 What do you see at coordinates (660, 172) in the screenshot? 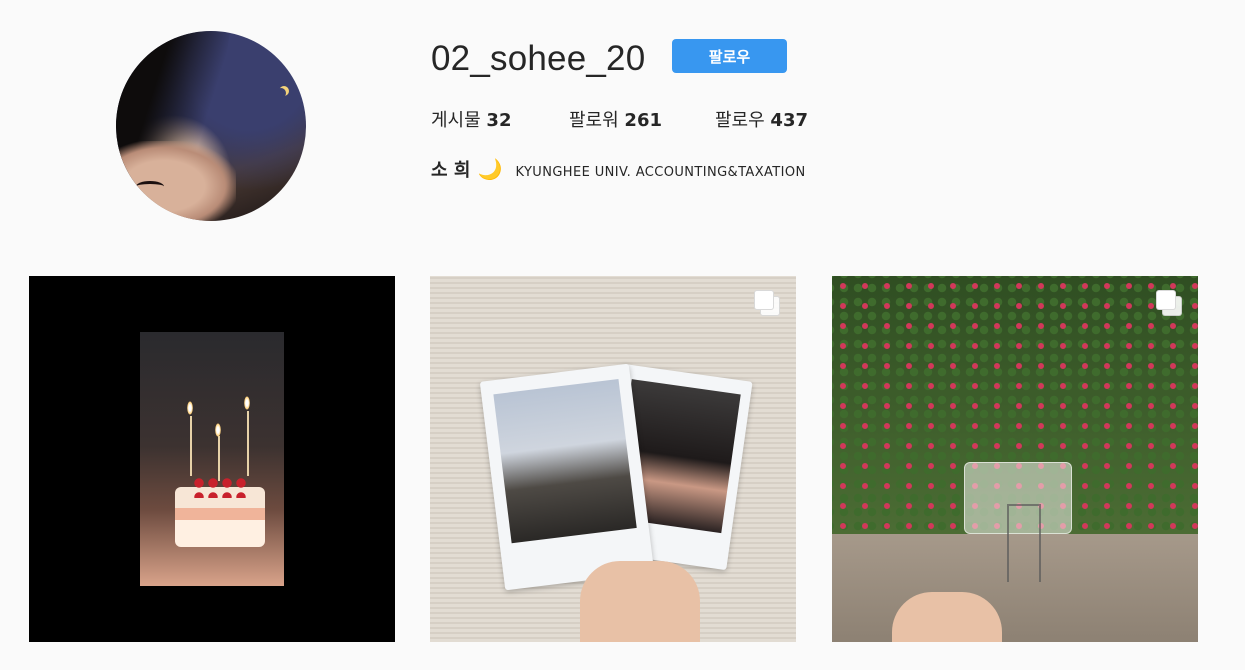
I see `bio-description: KYUNGHEE UNIV. ACCOUNTING&TAXATION` at bounding box center [660, 172].